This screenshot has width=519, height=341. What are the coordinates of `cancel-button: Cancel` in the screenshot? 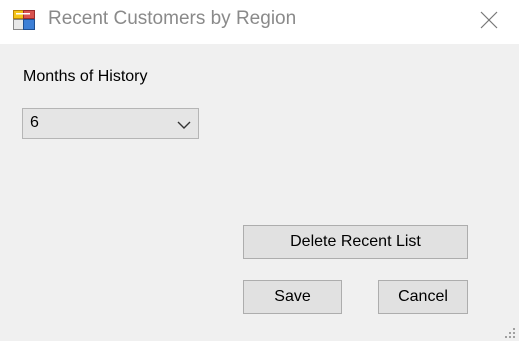 It's located at (423, 297).